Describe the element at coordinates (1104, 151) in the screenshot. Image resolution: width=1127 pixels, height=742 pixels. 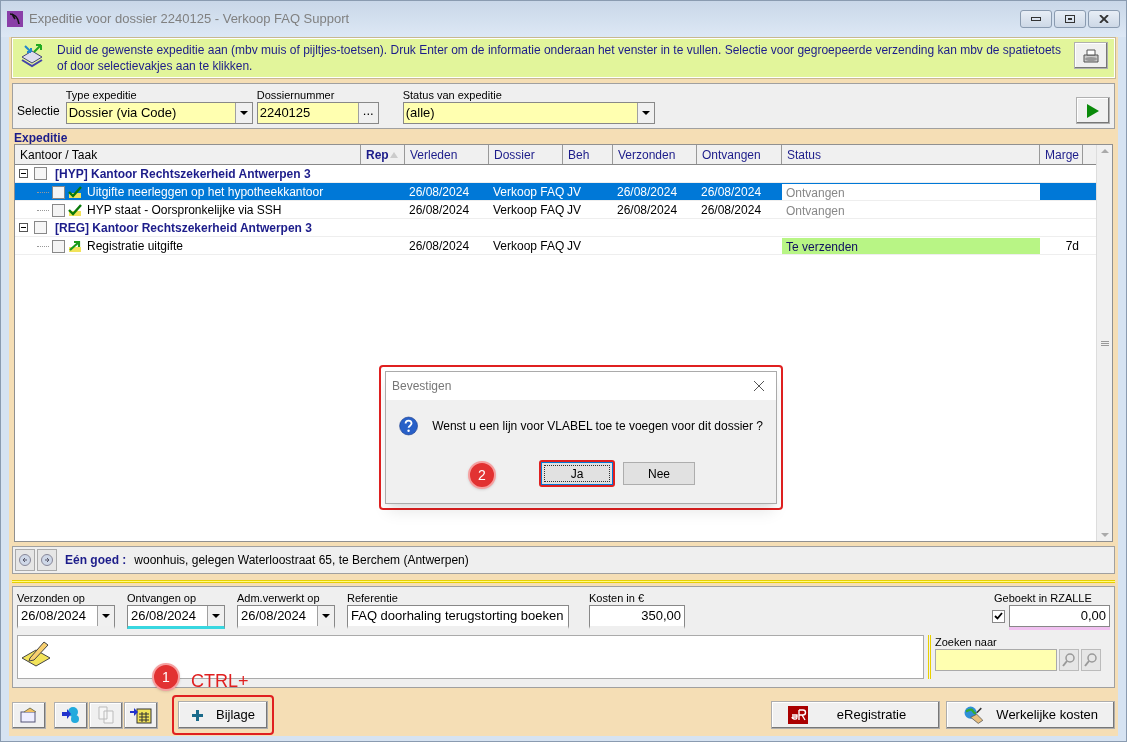
I see `up-arrow-icon` at that location.